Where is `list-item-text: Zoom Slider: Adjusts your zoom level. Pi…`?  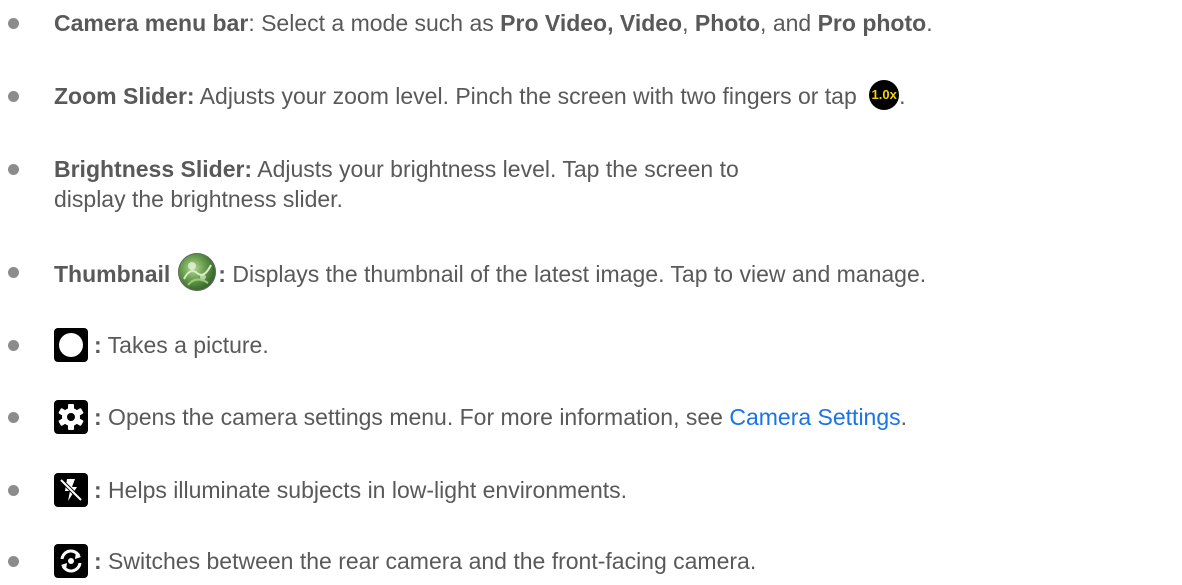
list-item-text: Zoom Slider: Adjusts your zoom level. Pi… is located at coordinates (616, 96).